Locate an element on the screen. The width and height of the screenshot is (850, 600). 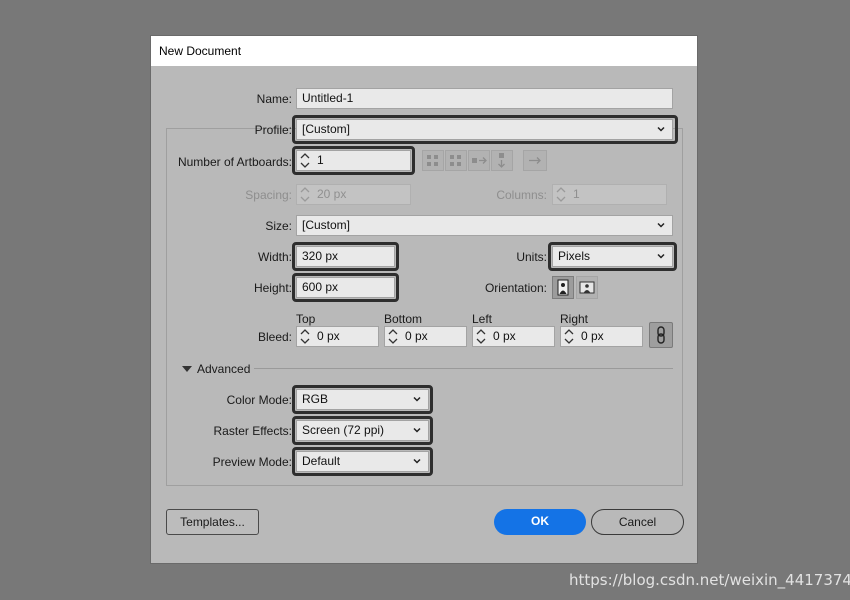
arrange-by-column-icon is located at coordinates (502, 160).